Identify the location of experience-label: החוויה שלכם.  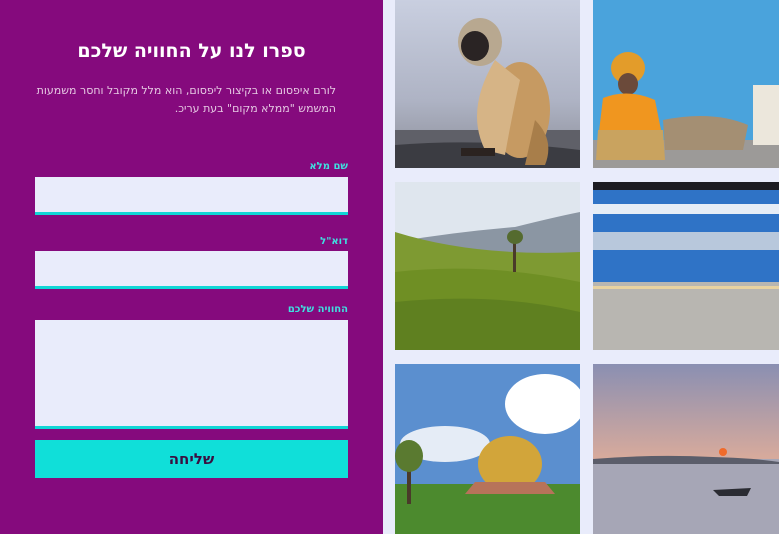
(317, 309).